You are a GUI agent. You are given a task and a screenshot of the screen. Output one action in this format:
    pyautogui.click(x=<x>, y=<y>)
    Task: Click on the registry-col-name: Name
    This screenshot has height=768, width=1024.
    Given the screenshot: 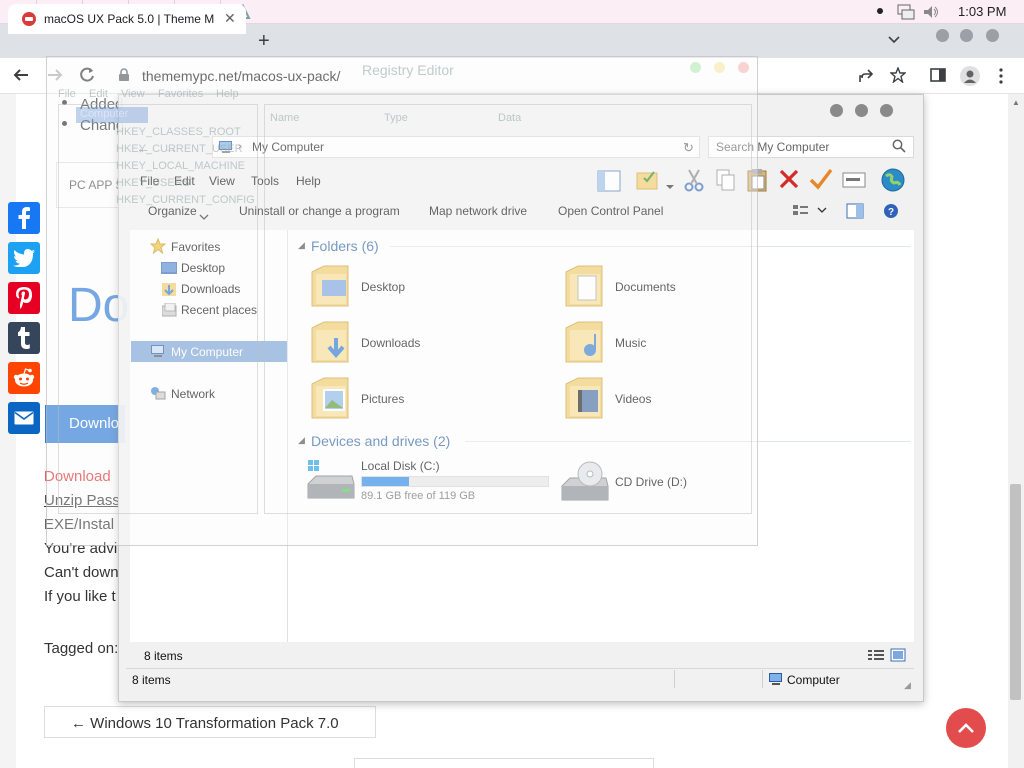 What is the action you would take?
    pyautogui.click(x=284, y=118)
    